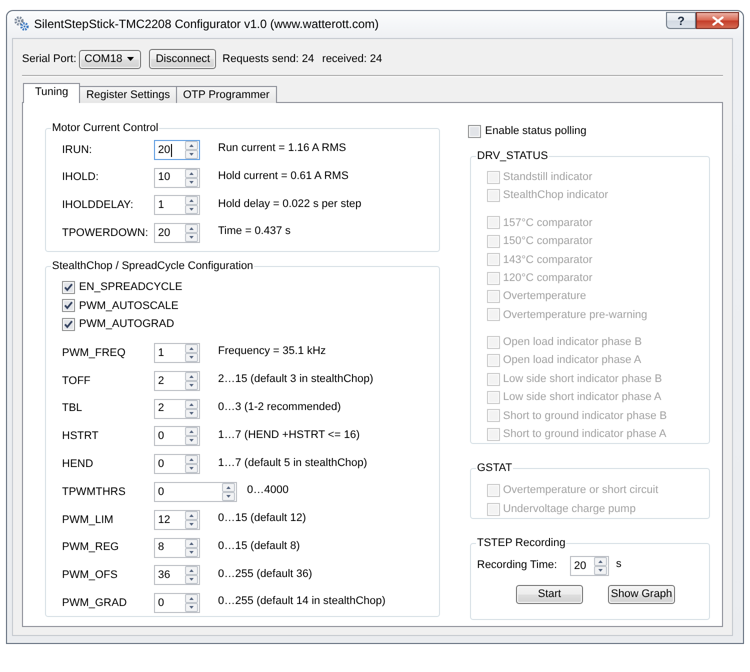 This screenshot has width=750, height=672. I want to click on field-label: TOFF, so click(77, 381).